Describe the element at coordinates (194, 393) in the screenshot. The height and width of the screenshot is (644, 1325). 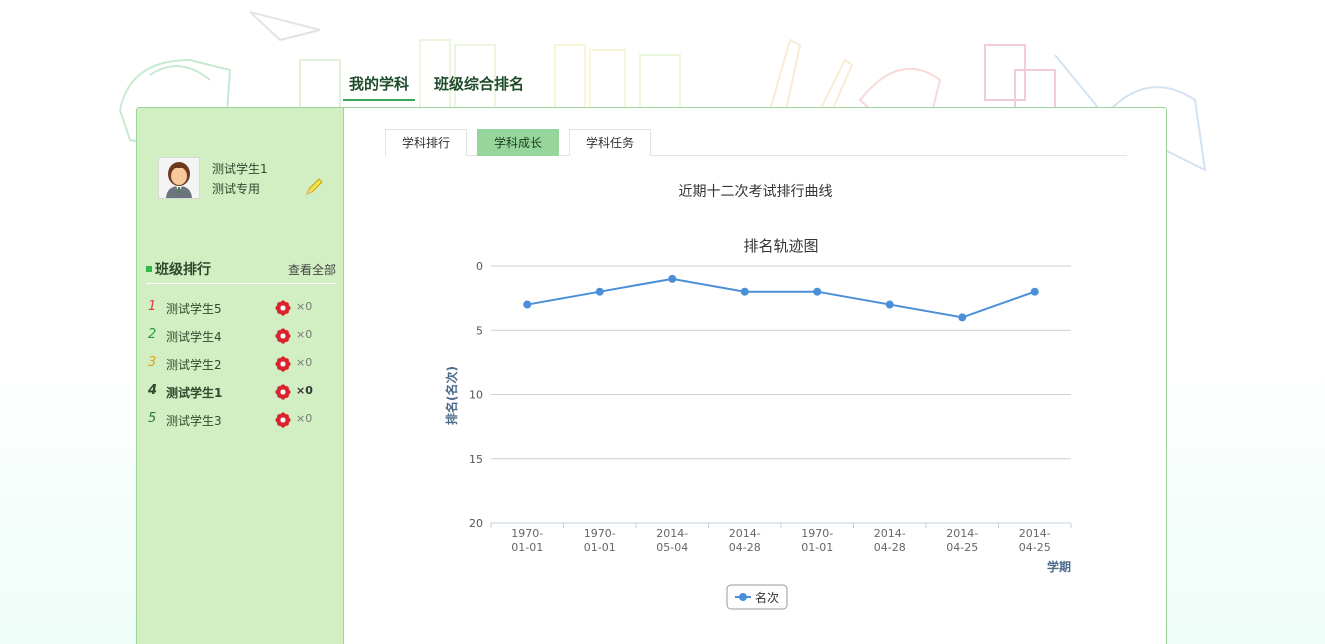
I see `student-name: 测试学生1` at that location.